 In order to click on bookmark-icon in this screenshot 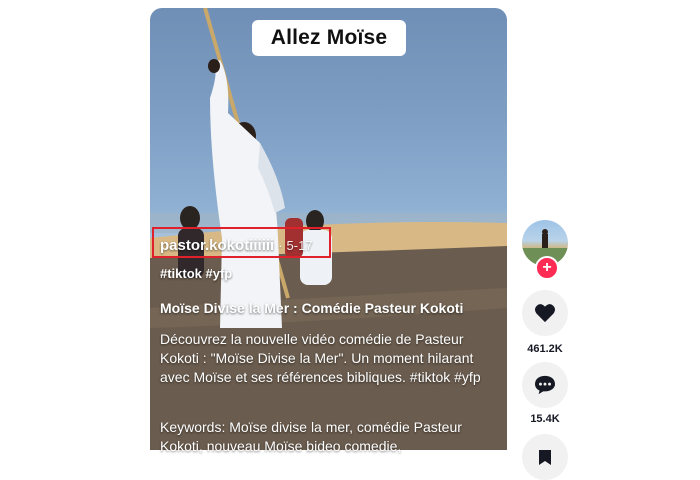, I will do `click(545, 457)`.